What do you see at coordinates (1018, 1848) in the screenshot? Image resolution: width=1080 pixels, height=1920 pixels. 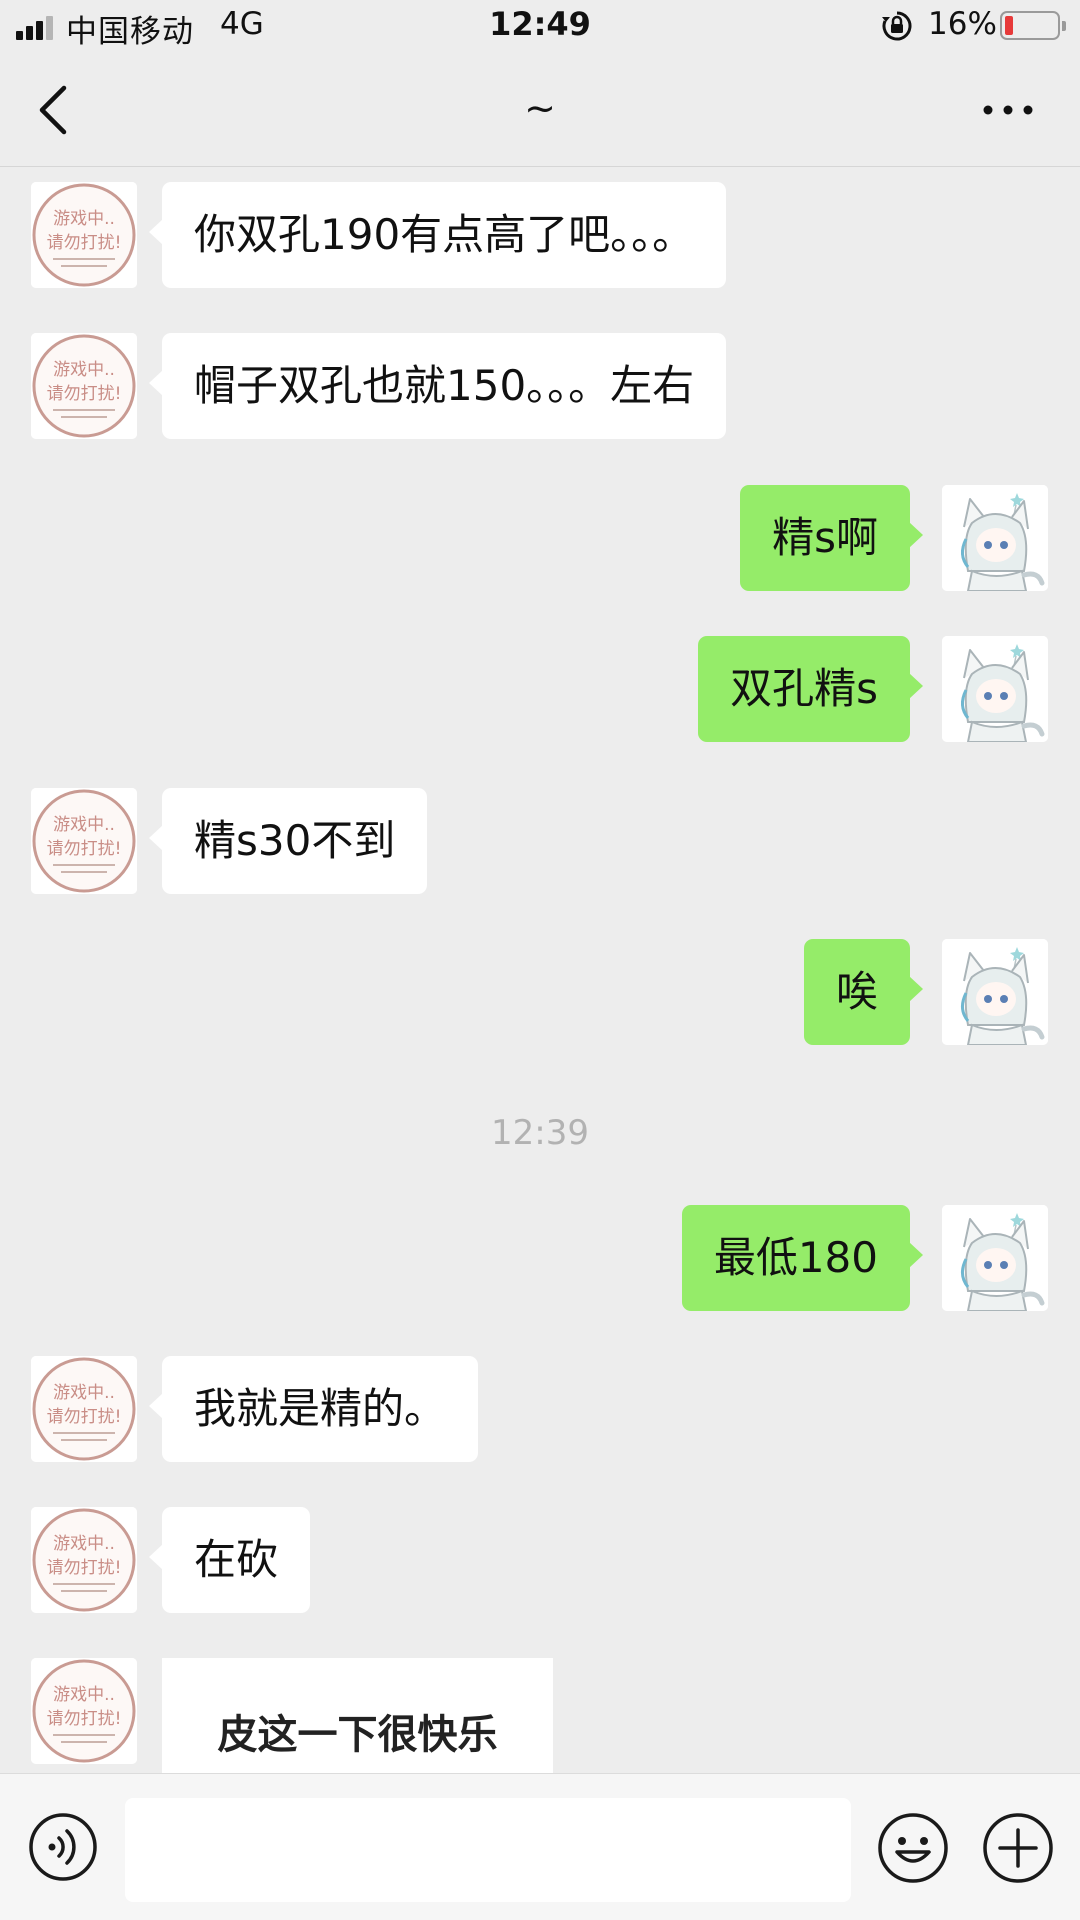 I see `plus-icon` at bounding box center [1018, 1848].